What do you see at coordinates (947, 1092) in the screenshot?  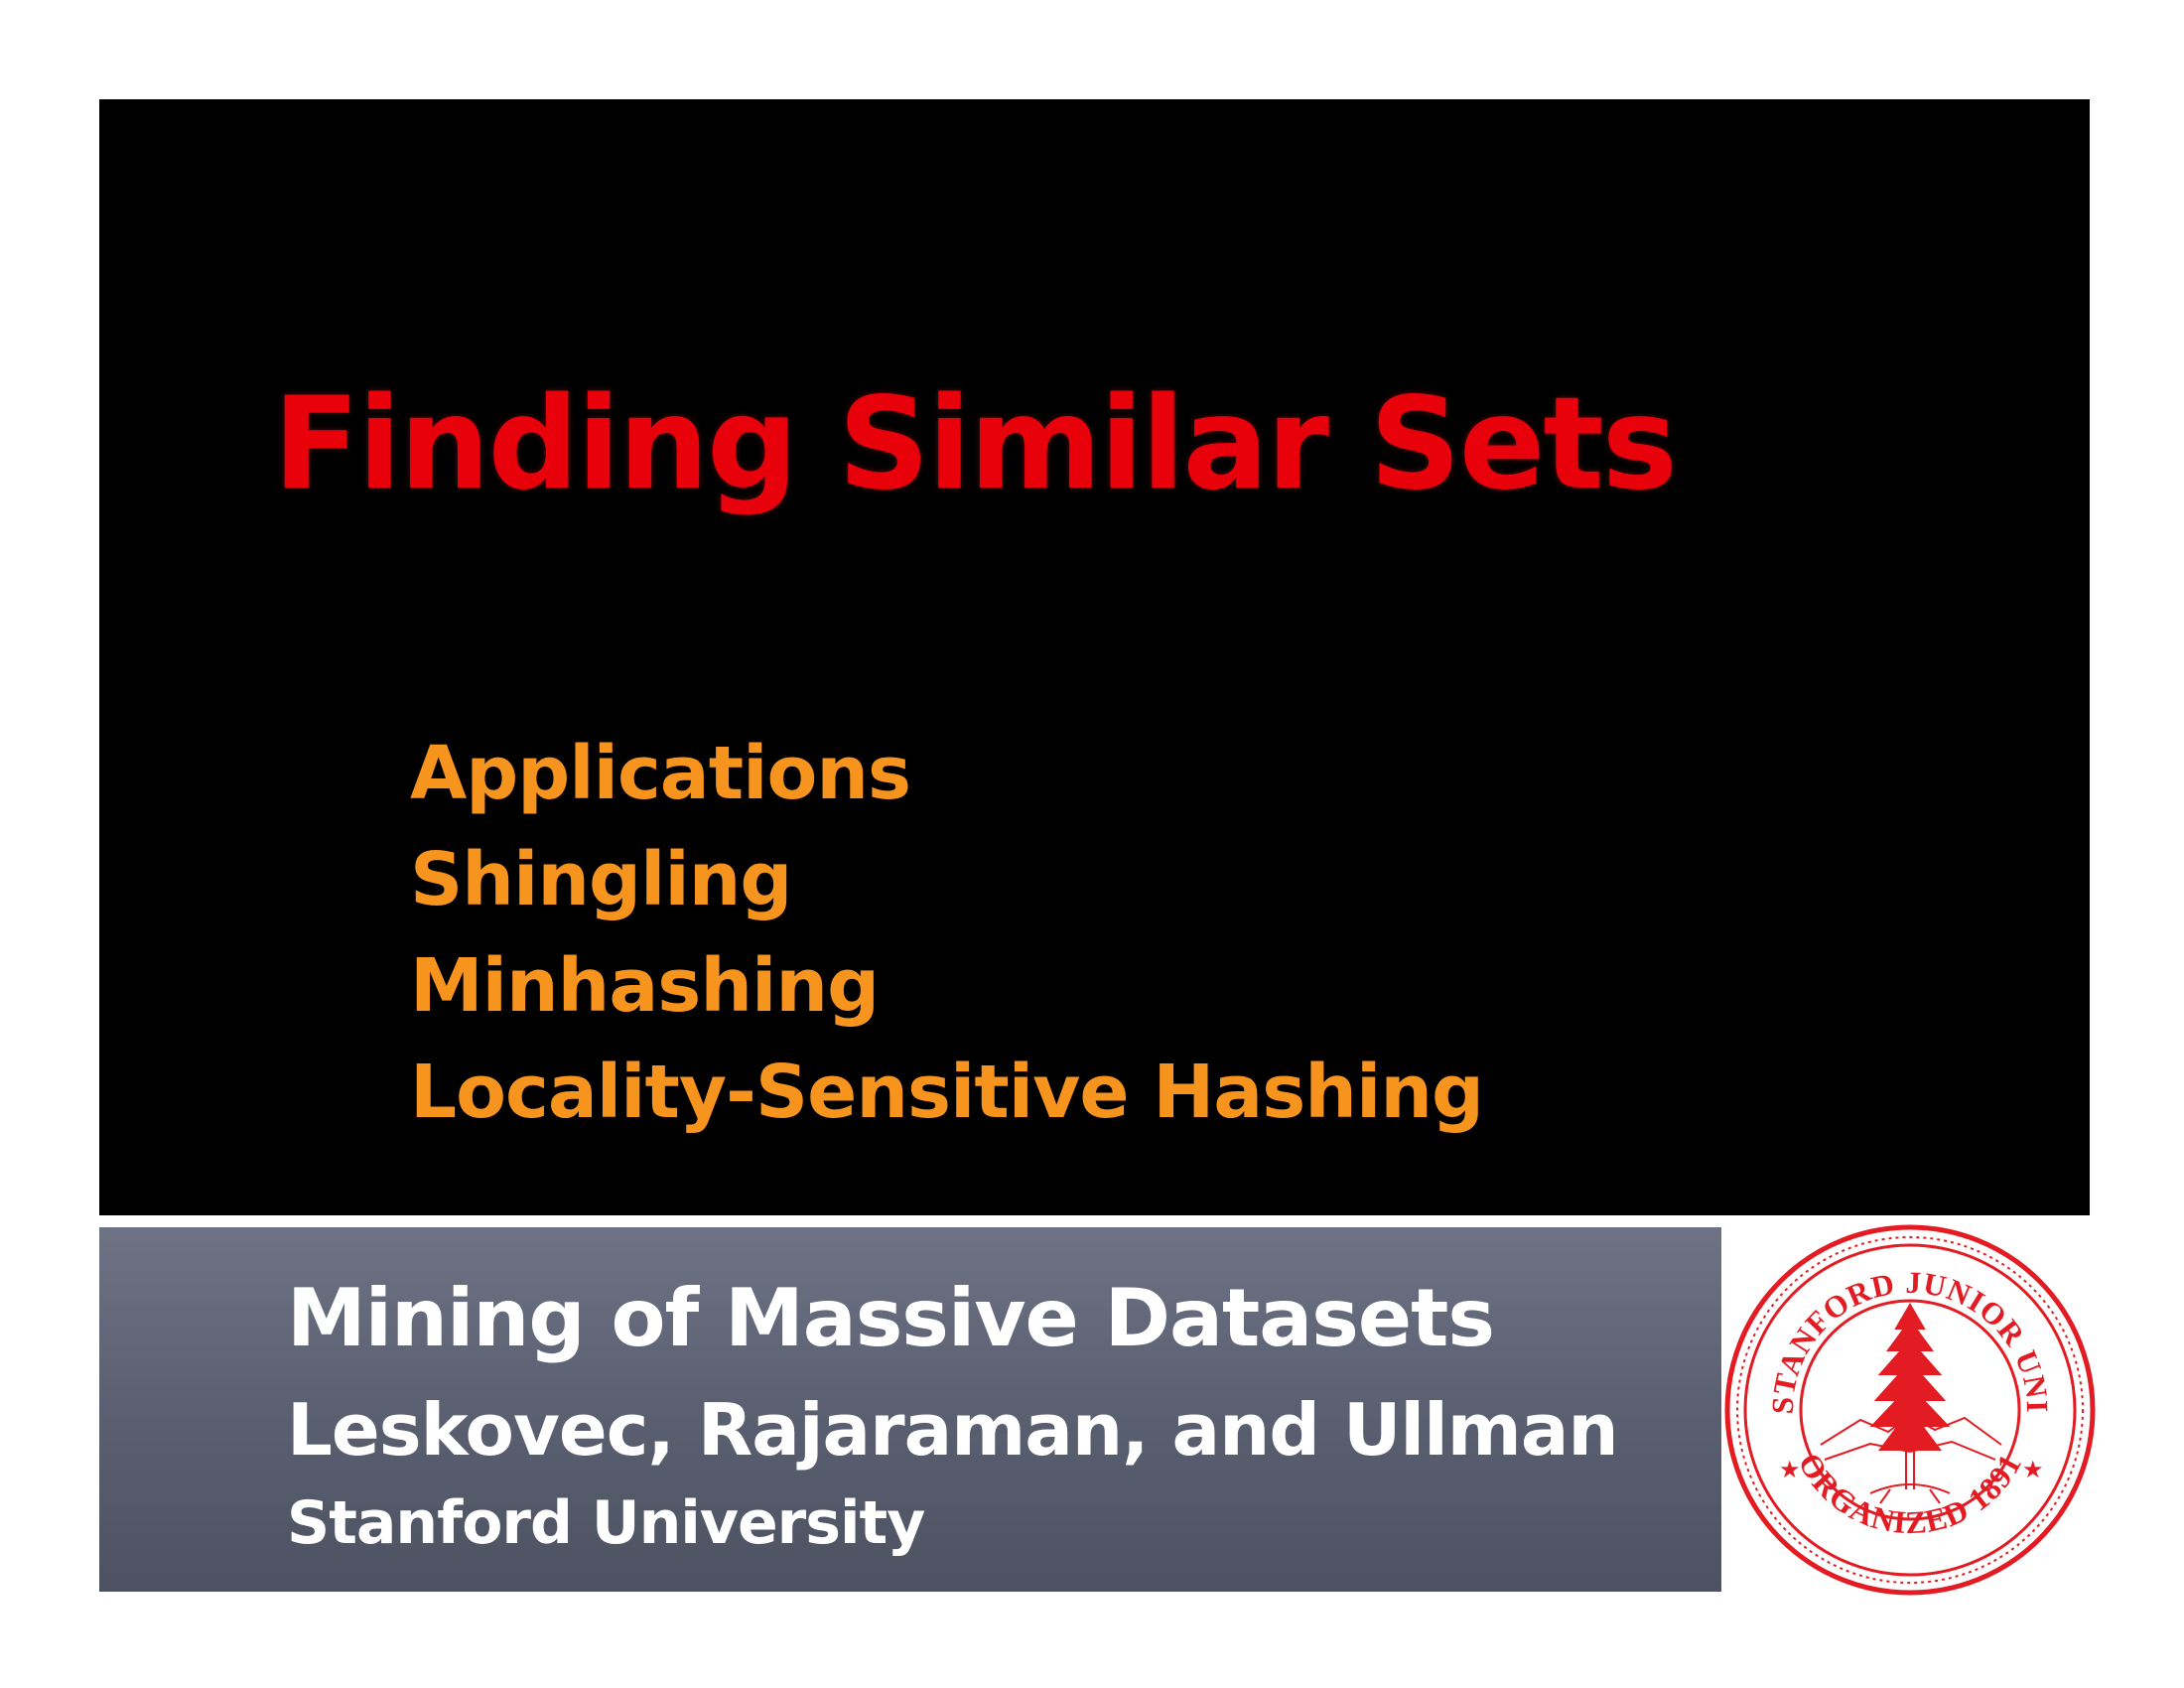 I see `topic-item: Locality-Sensitive Hashing` at bounding box center [947, 1092].